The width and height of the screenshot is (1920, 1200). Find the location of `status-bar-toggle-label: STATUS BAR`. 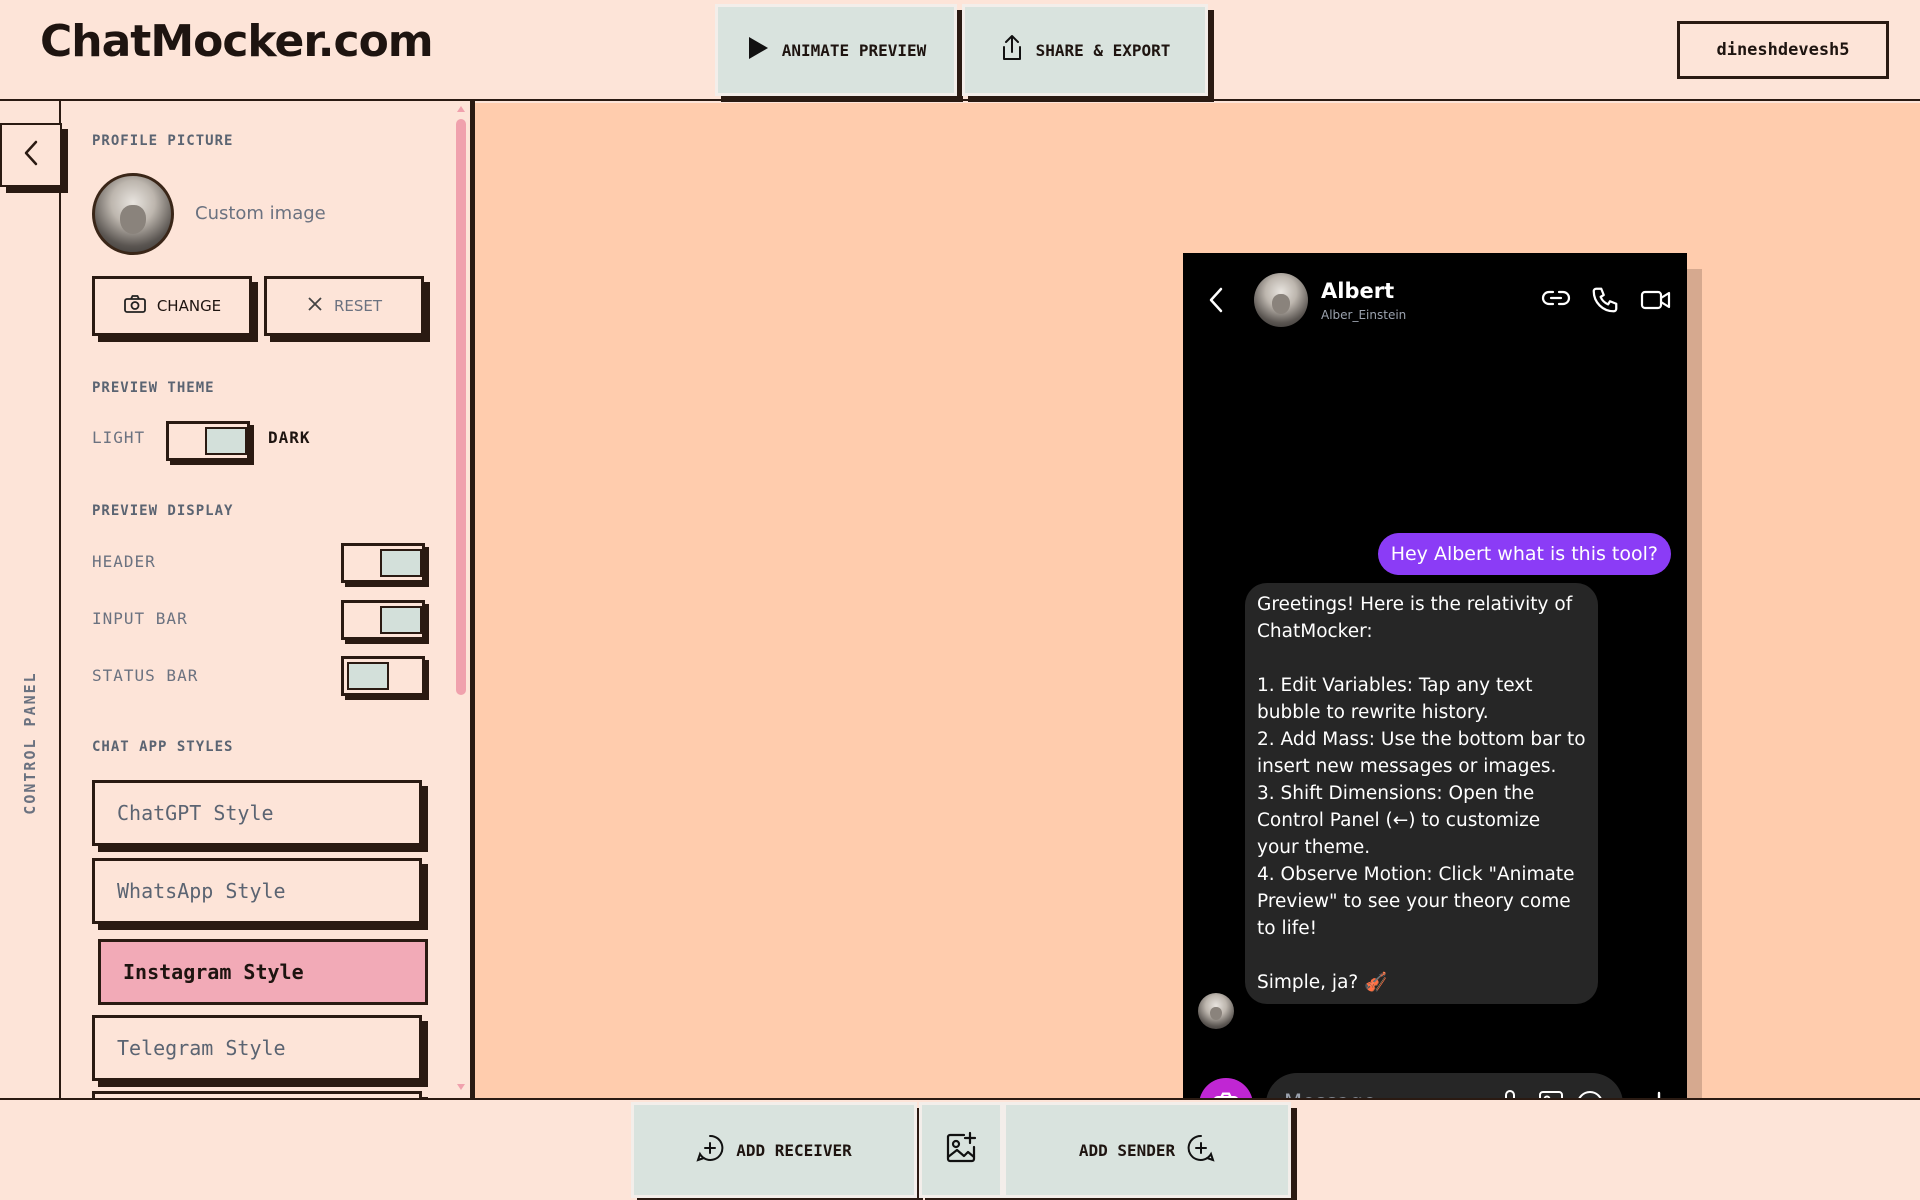

status-bar-toggle-label: STATUS BAR is located at coordinates (145, 675).